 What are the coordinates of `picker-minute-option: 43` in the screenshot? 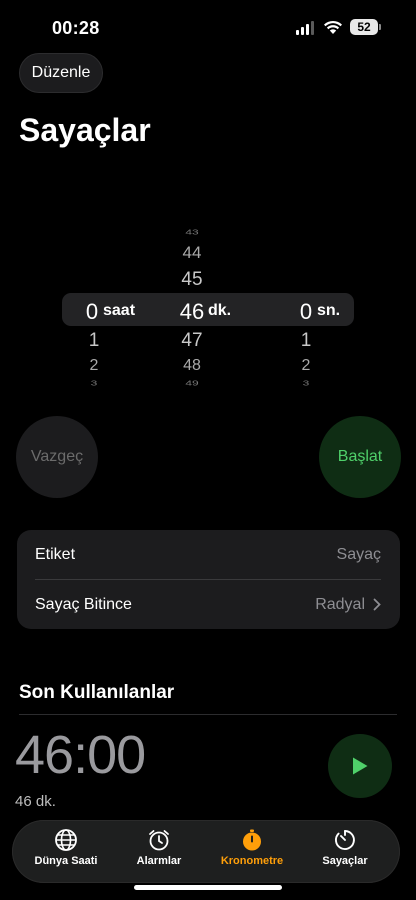 It's located at (192, 232).